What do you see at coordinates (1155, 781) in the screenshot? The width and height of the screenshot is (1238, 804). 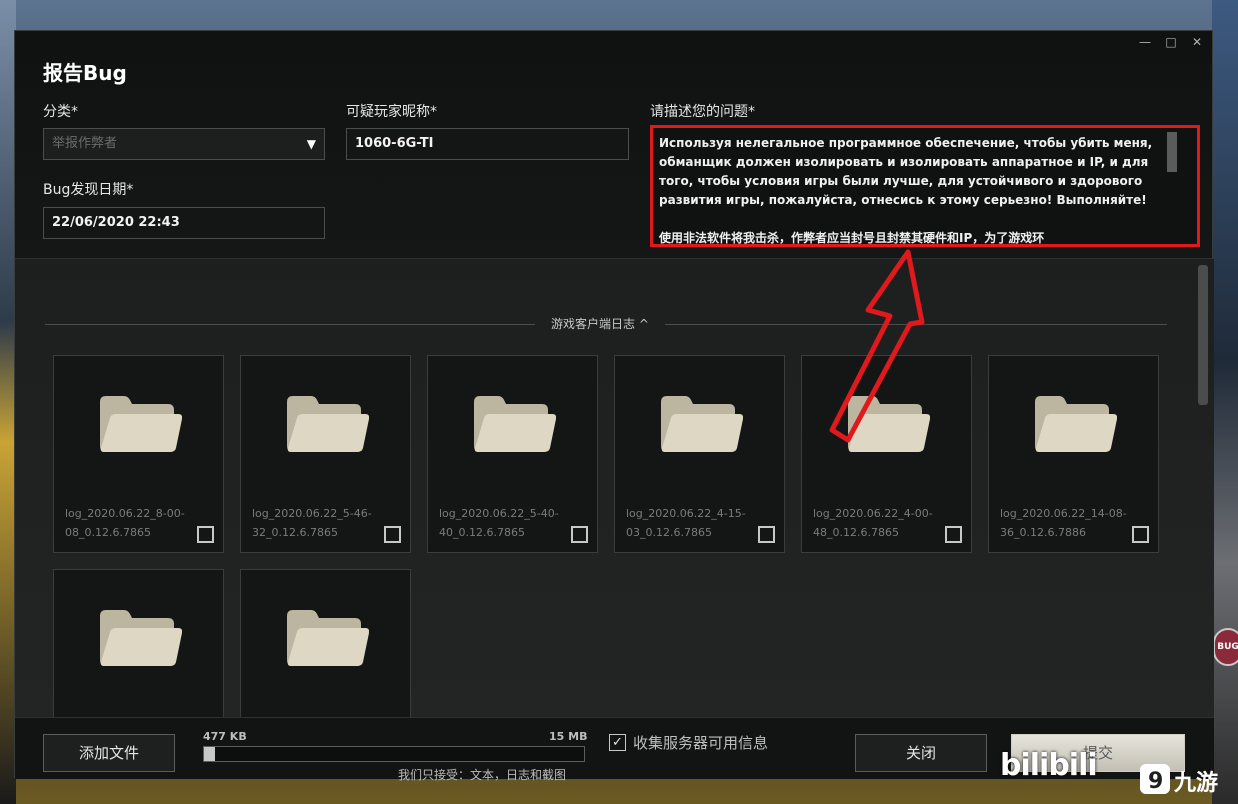 I see `svg-text: 9` at bounding box center [1155, 781].